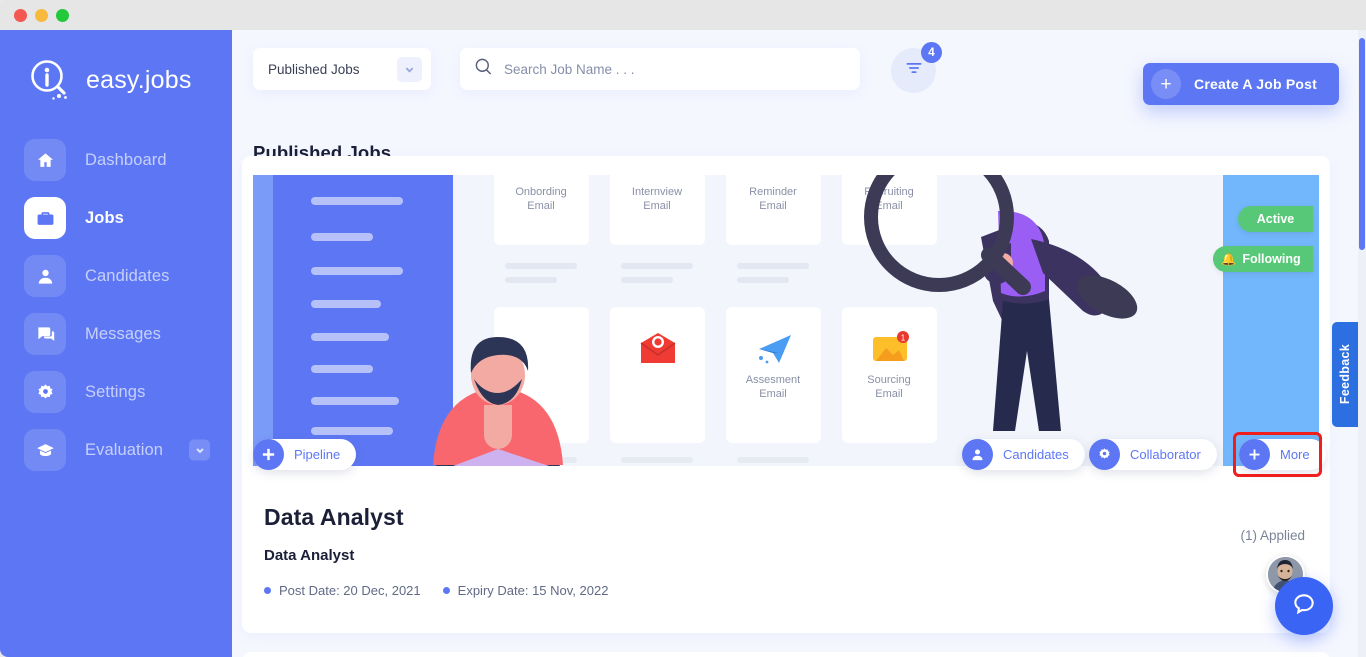  I want to click on plus-icon: +, so click(1166, 84).